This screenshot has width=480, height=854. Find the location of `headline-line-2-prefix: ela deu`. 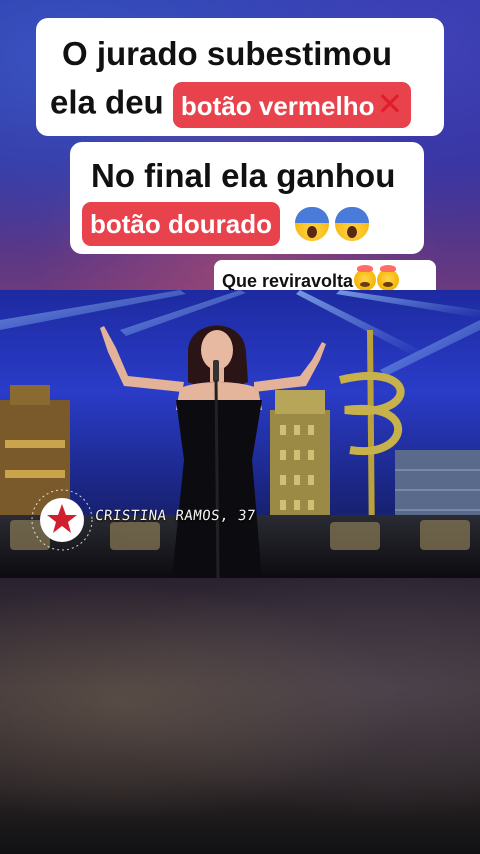

headline-line-2-prefix: ela deu is located at coordinates (107, 102).